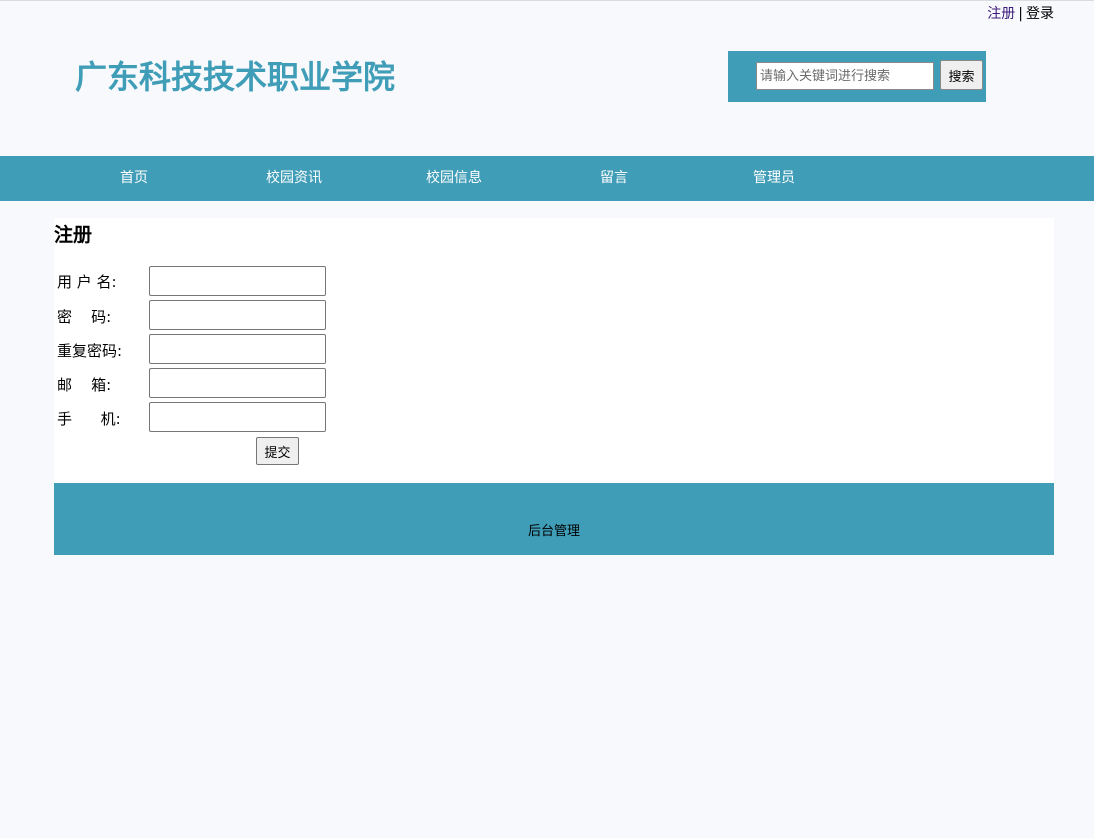 The height and width of the screenshot is (838, 1094). I want to click on nav-item-home: 首页, so click(134, 178).